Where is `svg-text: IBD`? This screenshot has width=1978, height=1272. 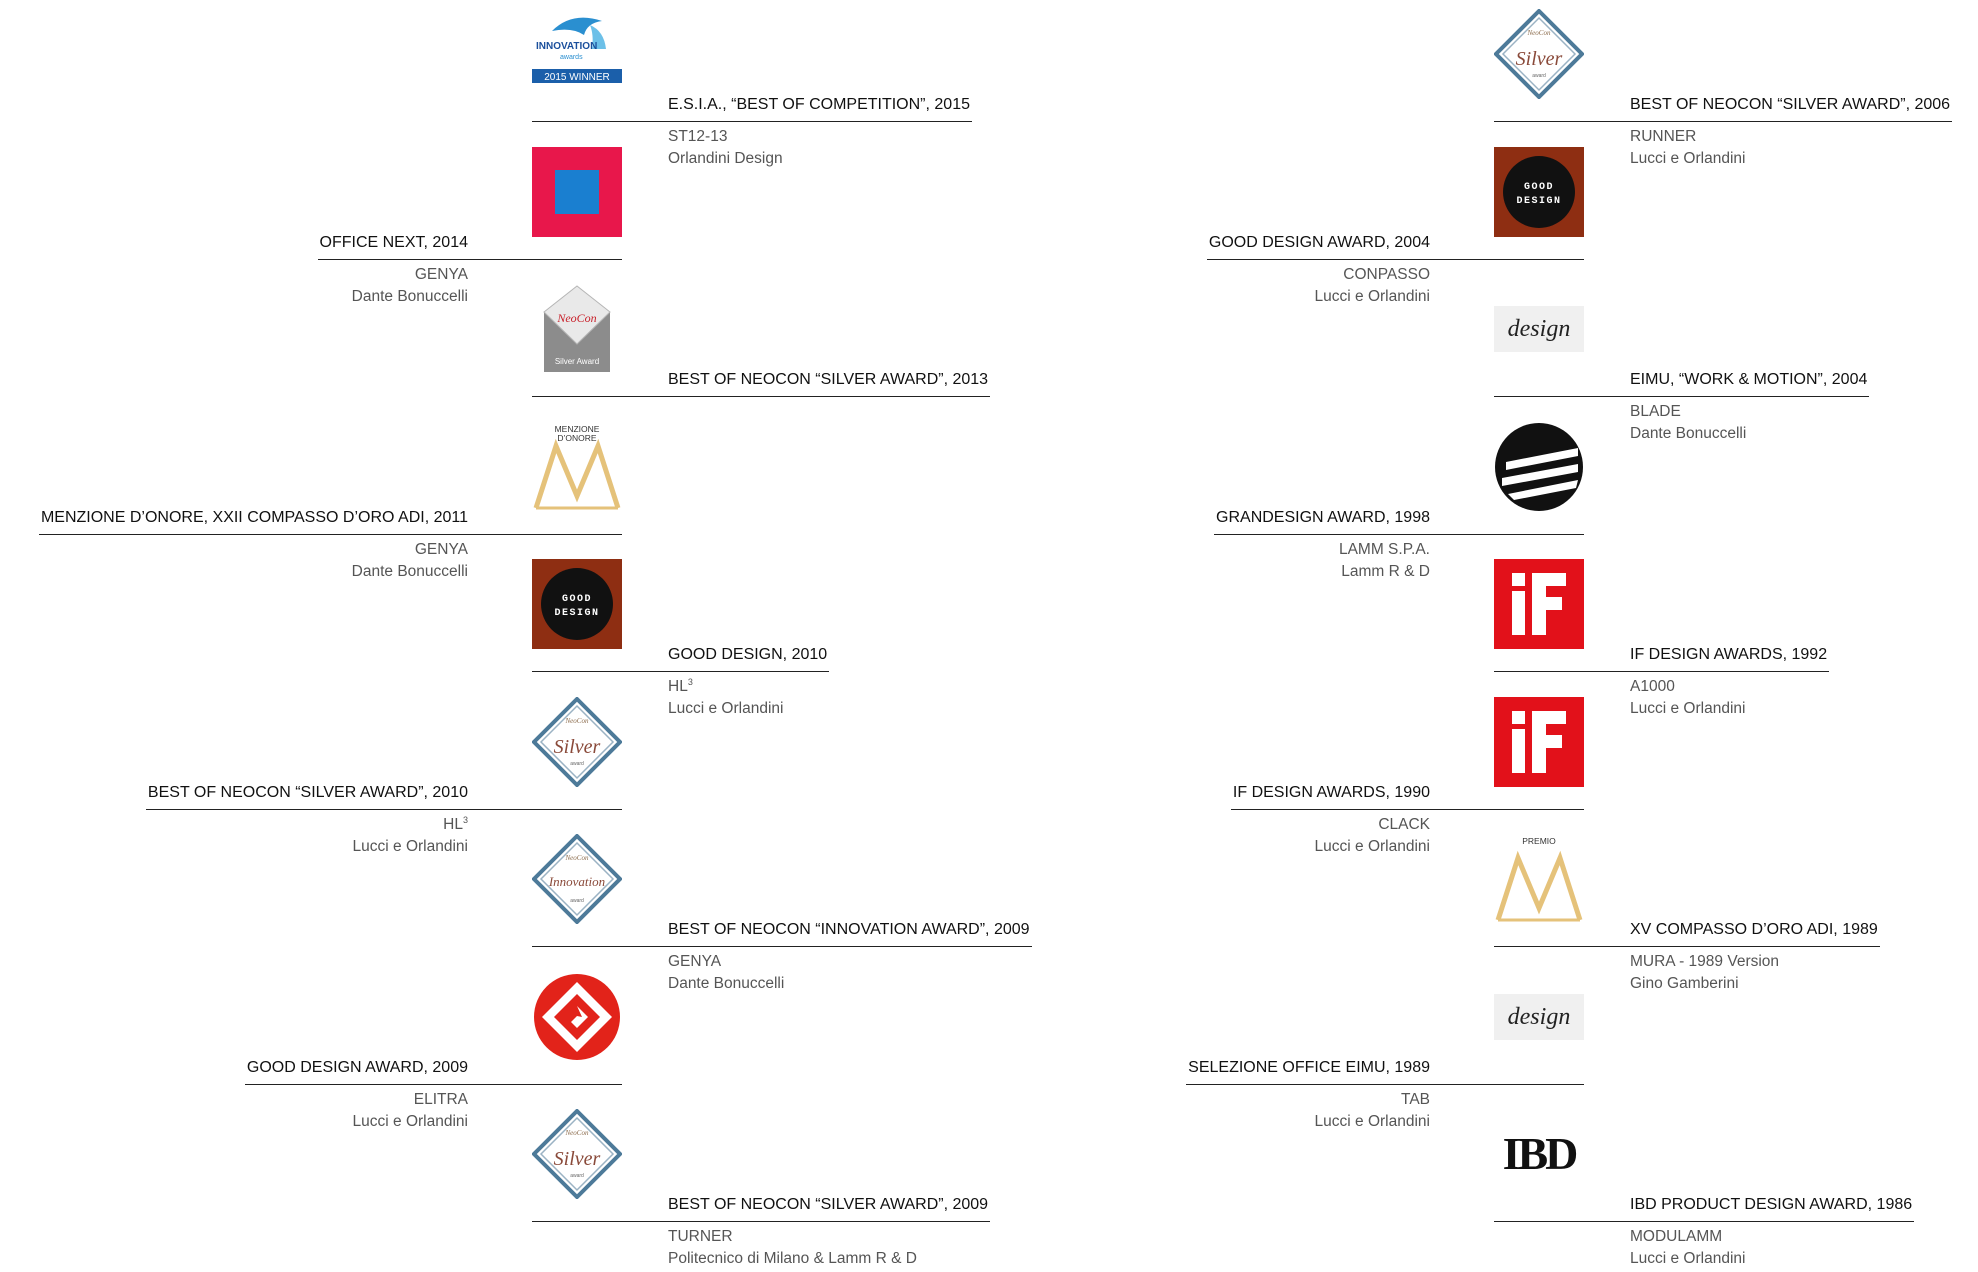 svg-text: IBD is located at coordinates (1540, 1153).